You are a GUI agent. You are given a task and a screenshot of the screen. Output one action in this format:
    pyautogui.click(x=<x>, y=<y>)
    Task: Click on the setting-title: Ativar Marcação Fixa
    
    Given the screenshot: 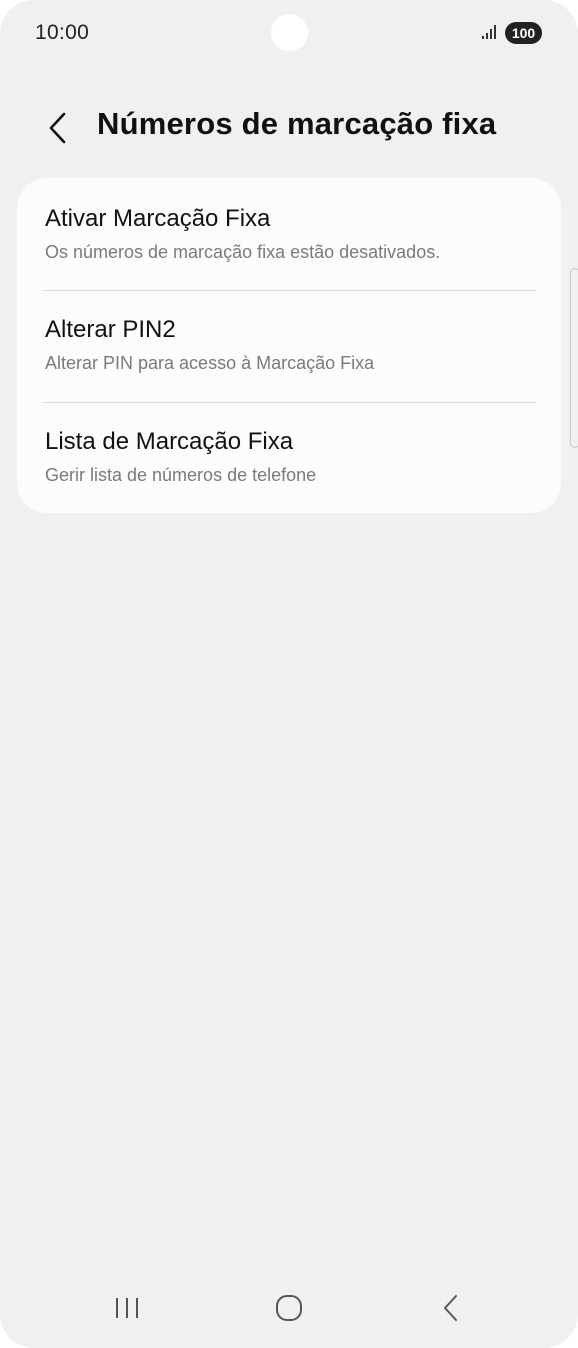 What is the action you would take?
    pyautogui.click(x=158, y=218)
    